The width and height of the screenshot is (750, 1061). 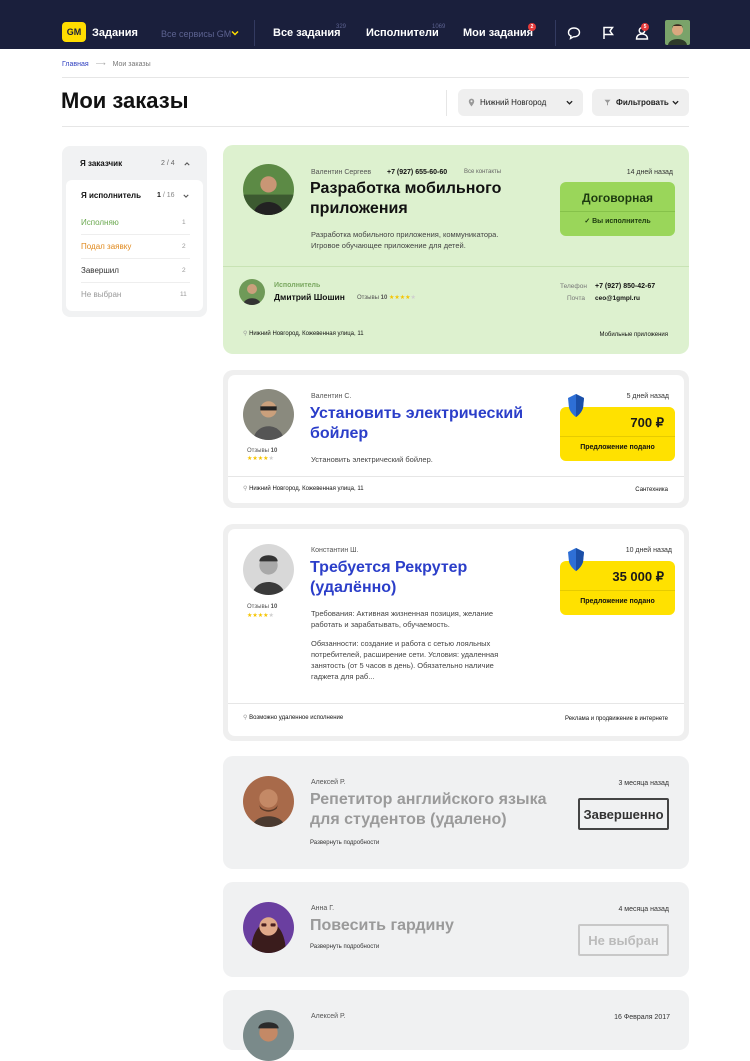 What do you see at coordinates (643, 909) in the screenshot?
I see `posted-time: 4 месяца назад` at bounding box center [643, 909].